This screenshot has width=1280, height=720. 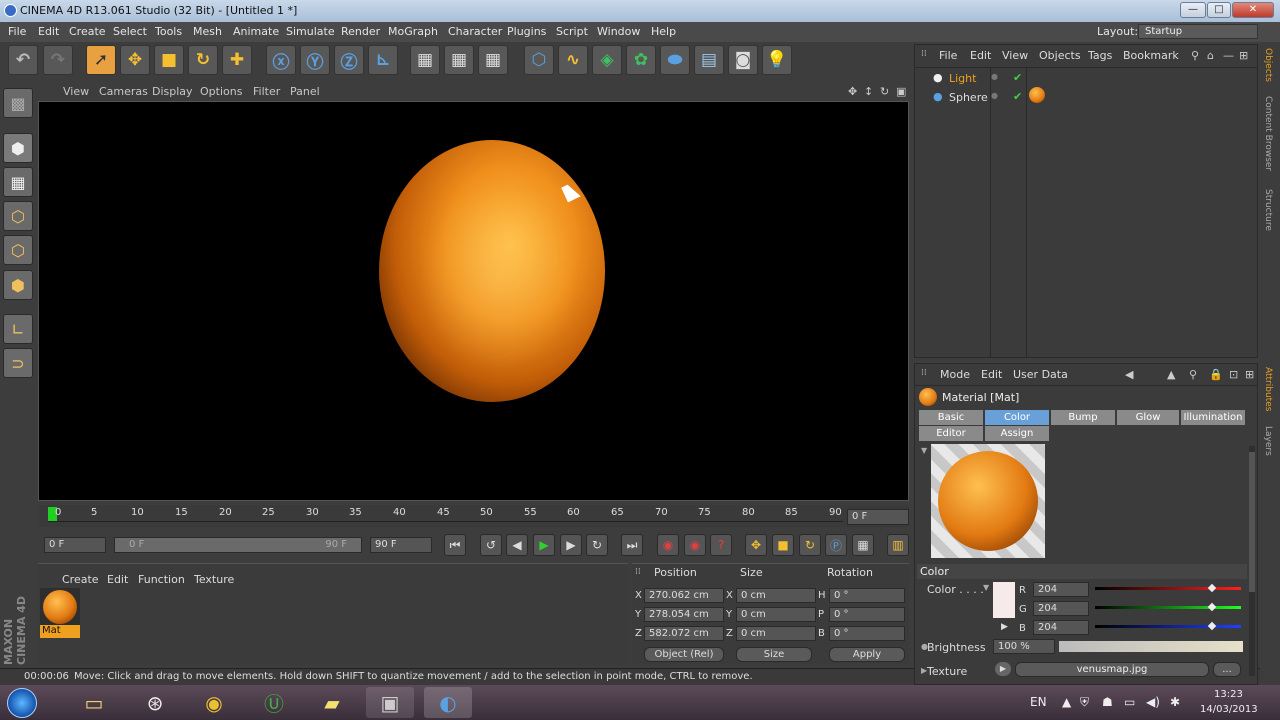 I want to click on up-arrow-icon: ▲, so click(x=1171, y=374).